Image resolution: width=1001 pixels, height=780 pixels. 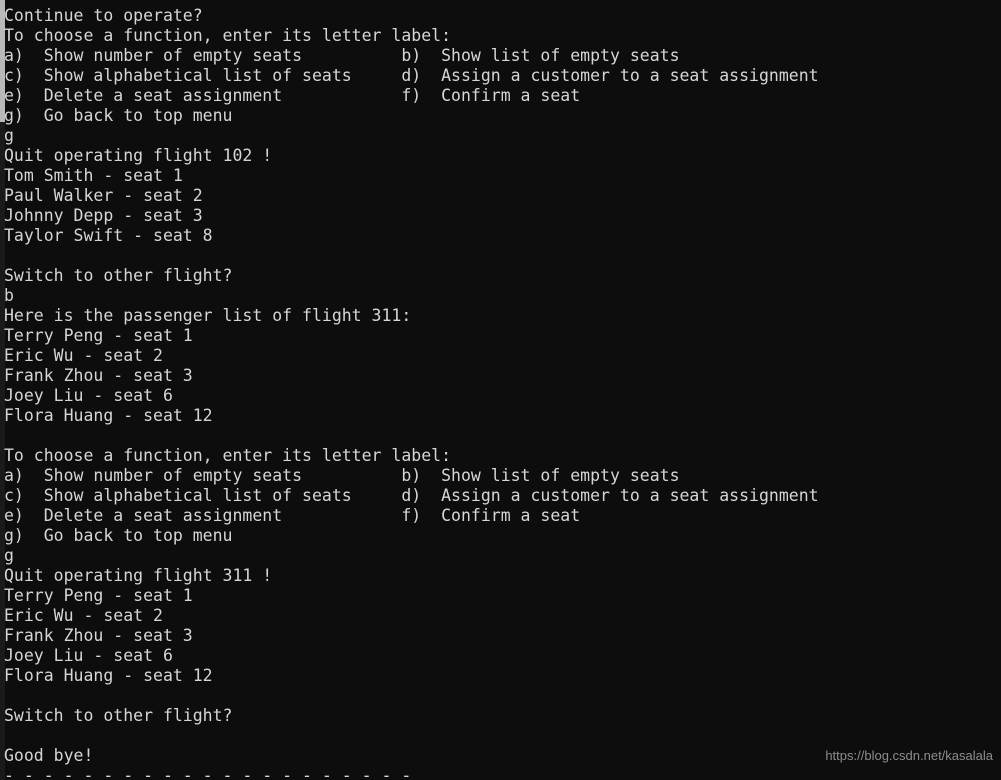 What do you see at coordinates (108, 235) in the screenshot?
I see `console-line: Taylor Swift - seat 8` at bounding box center [108, 235].